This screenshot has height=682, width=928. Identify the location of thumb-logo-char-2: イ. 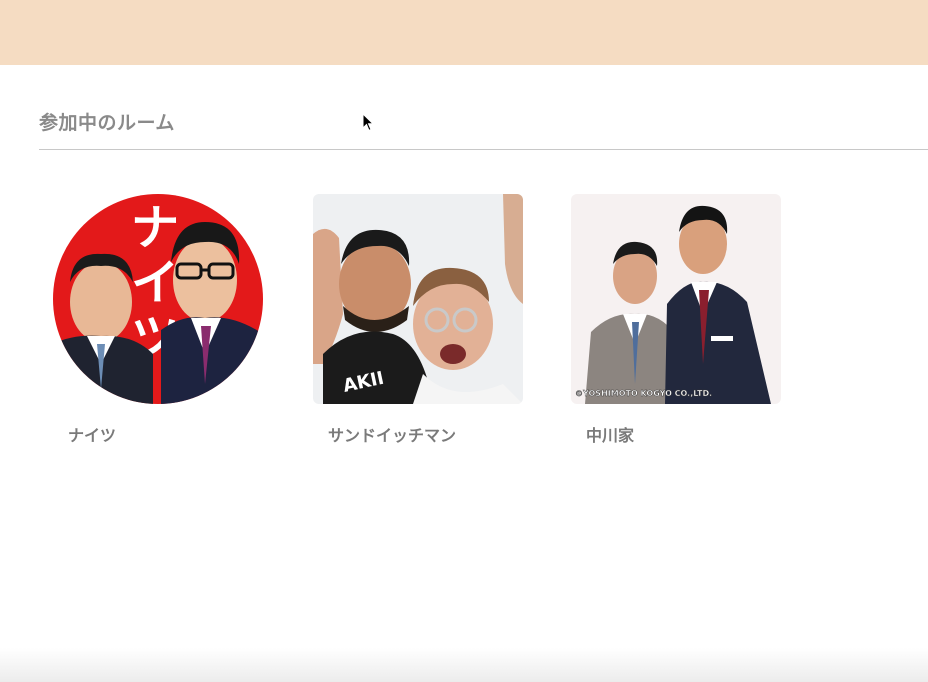
(155, 283).